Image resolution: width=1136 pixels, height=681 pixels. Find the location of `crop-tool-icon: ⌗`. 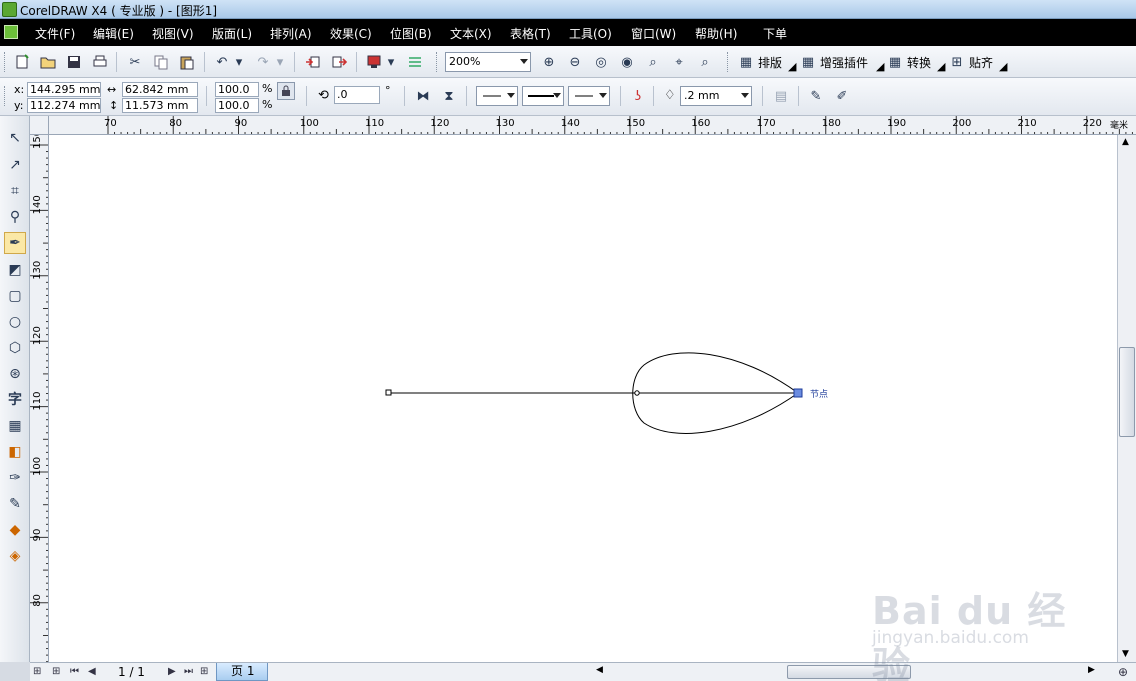

crop-tool-icon: ⌗ is located at coordinates (15, 191).